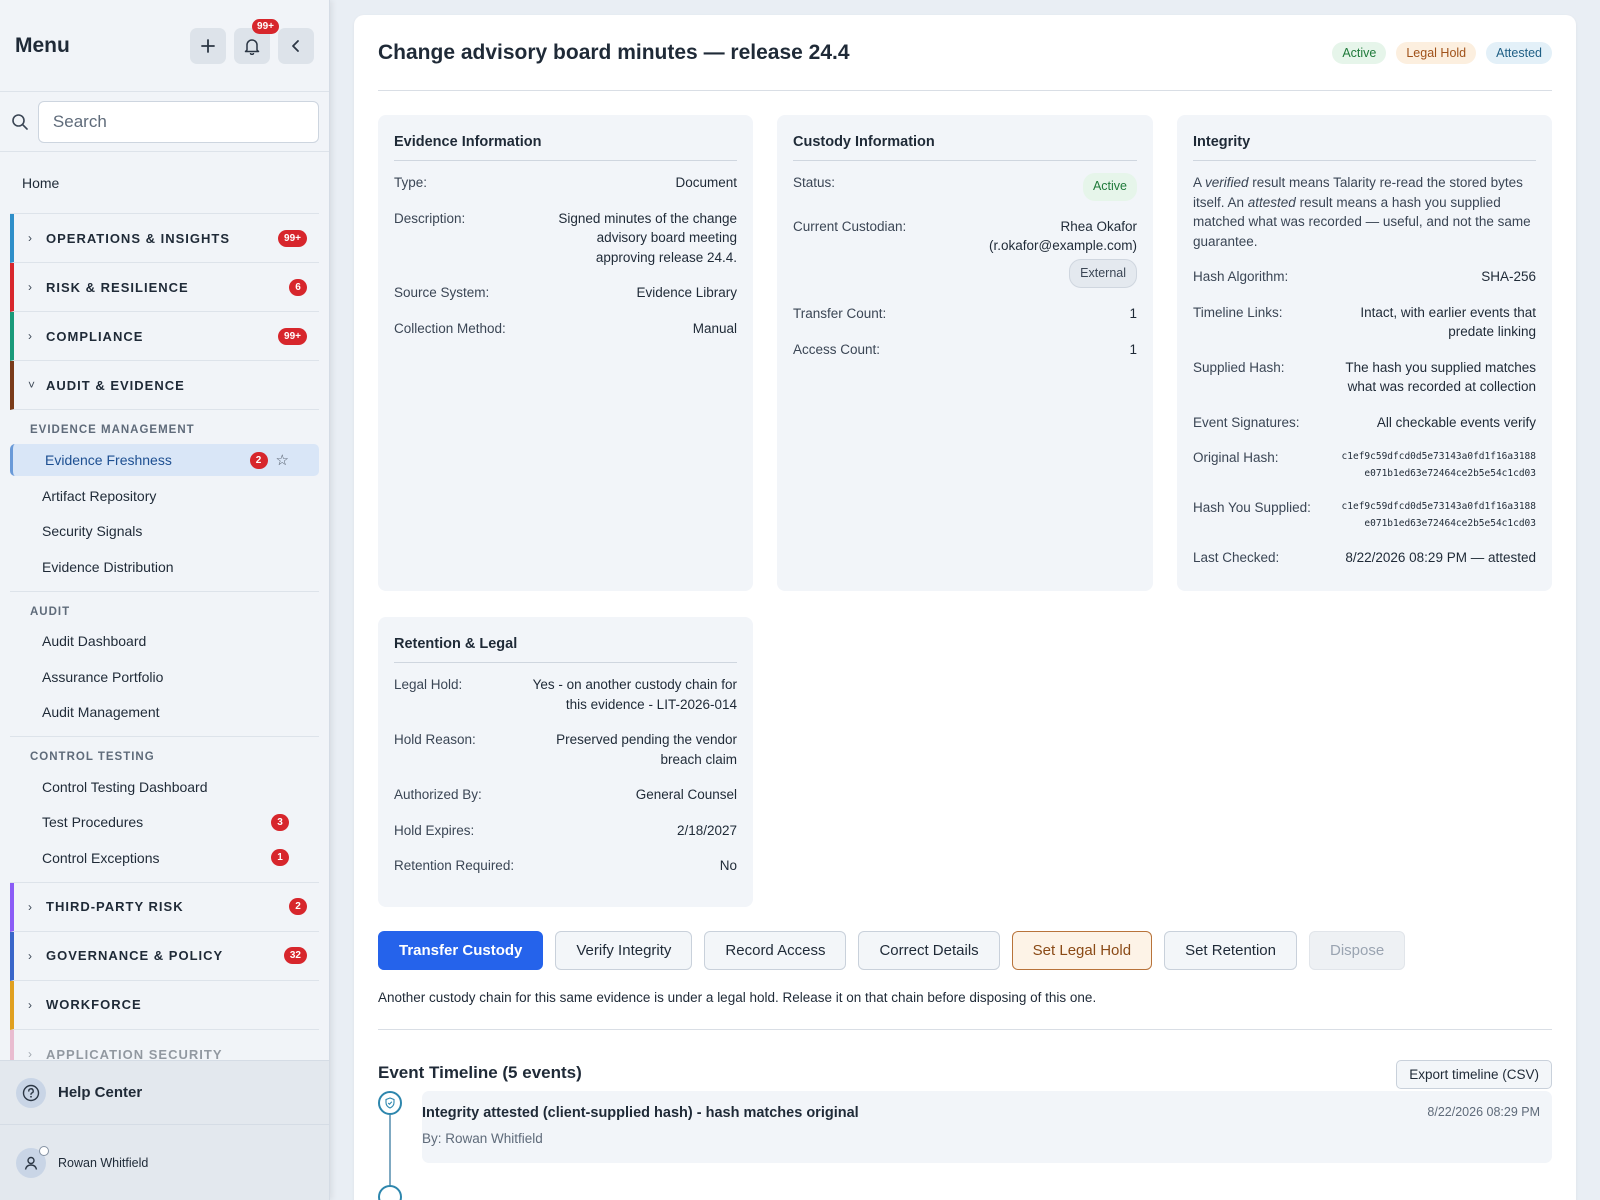 The width and height of the screenshot is (1600, 1200). I want to click on item-label: Security Signals, so click(92, 531).